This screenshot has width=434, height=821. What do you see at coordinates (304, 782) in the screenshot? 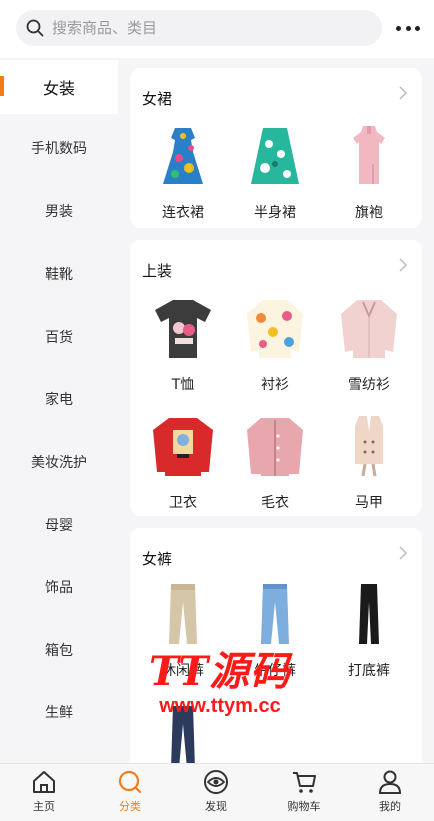
I see `cart-icon` at bounding box center [304, 782].